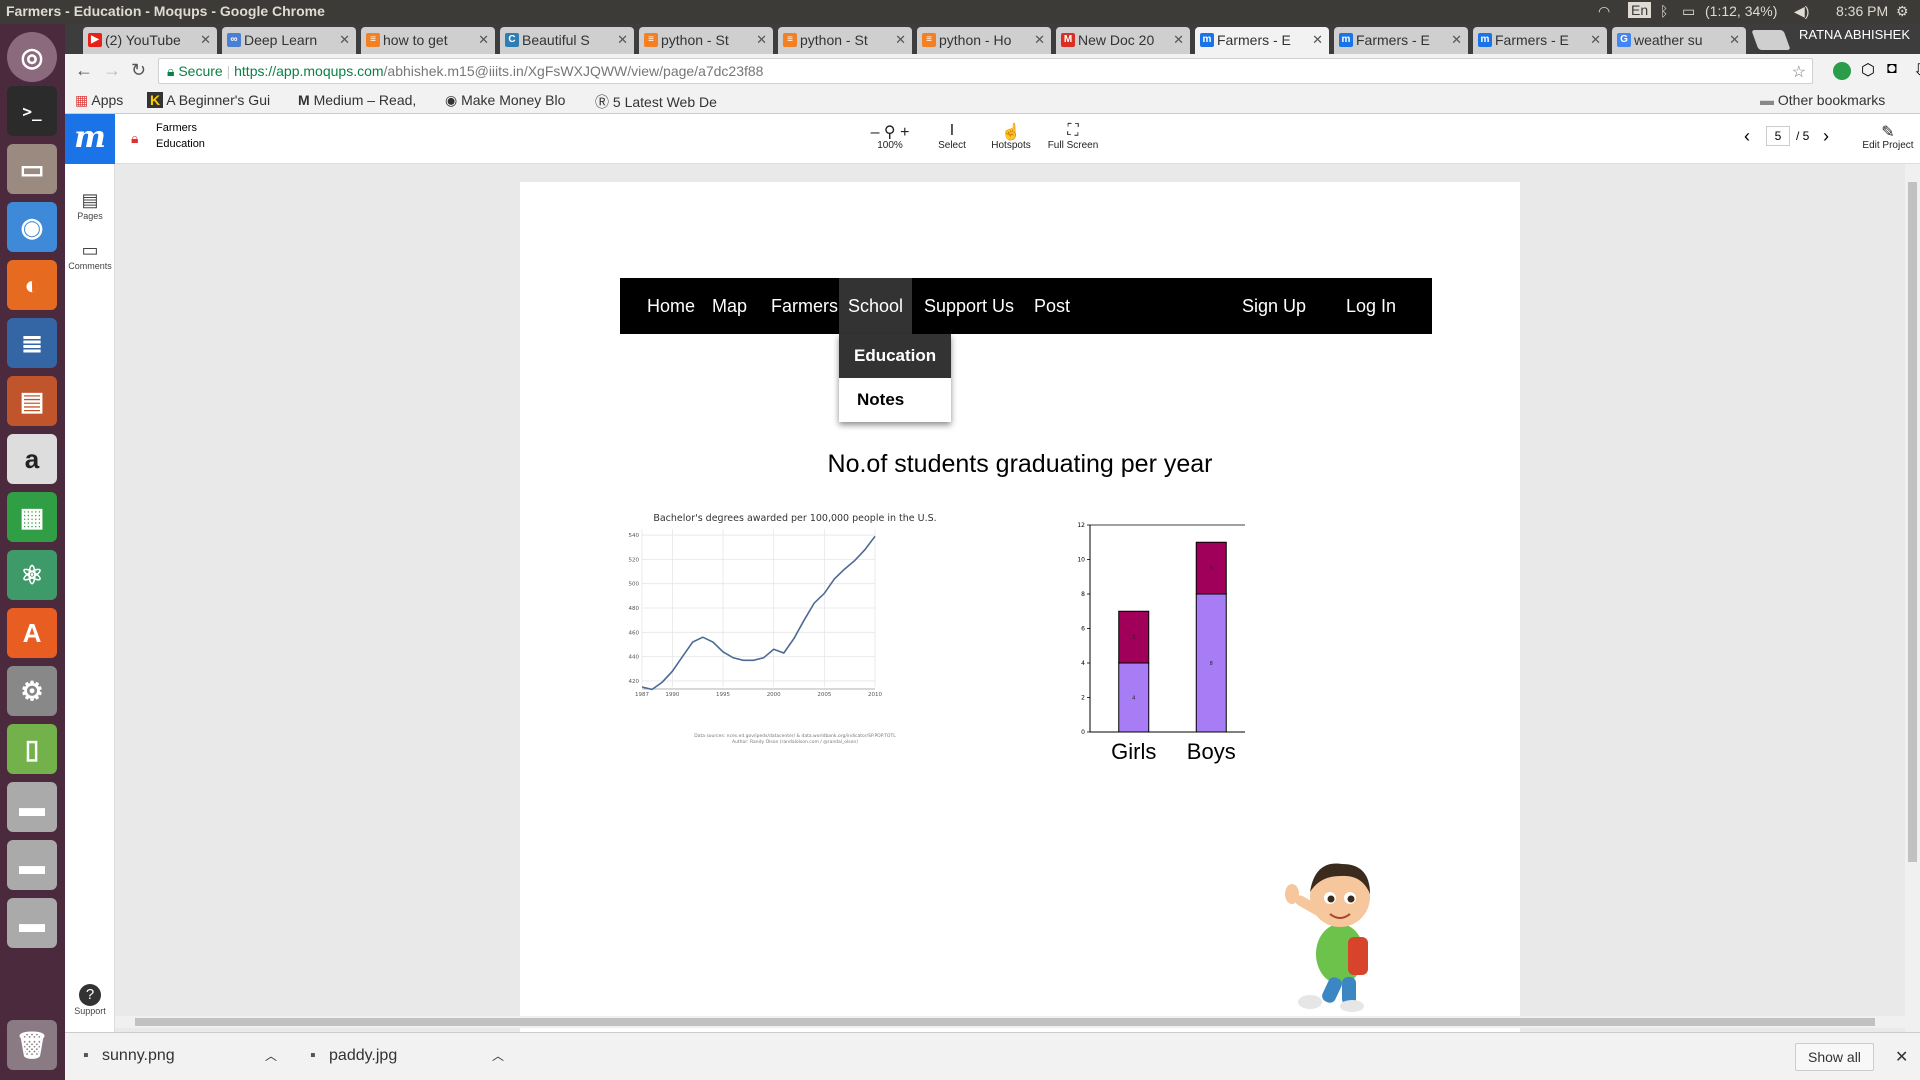 The image size is (1920, 1080). What do you see at coordinates (32, 57) in the screenshot?
I see `dash-icon: ◎` at bounding box center [32, 57].